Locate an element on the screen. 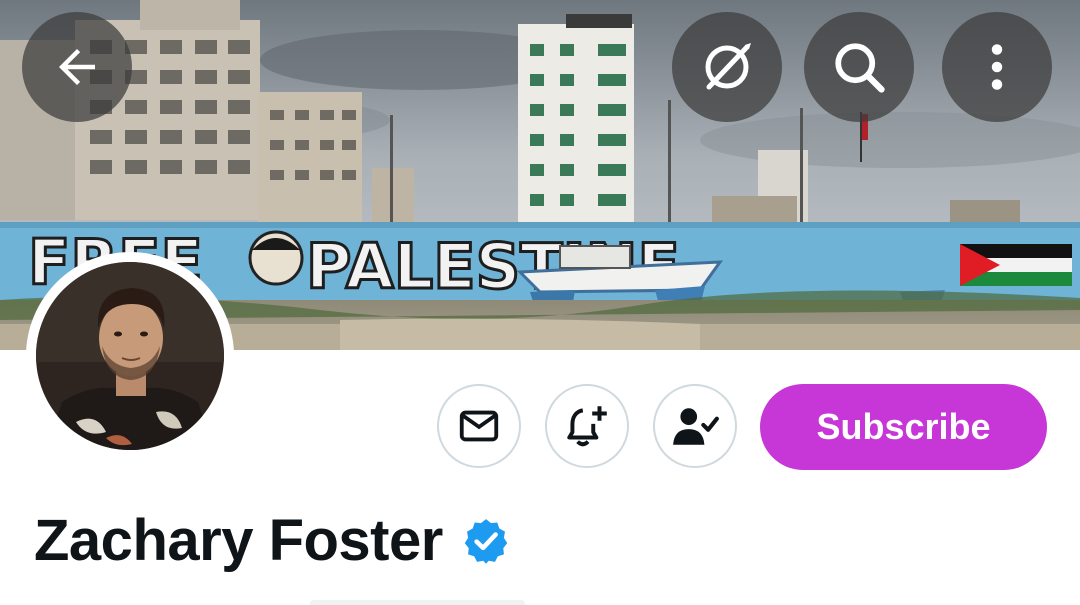  handle-placeholder is located at coordinates (417, 602).